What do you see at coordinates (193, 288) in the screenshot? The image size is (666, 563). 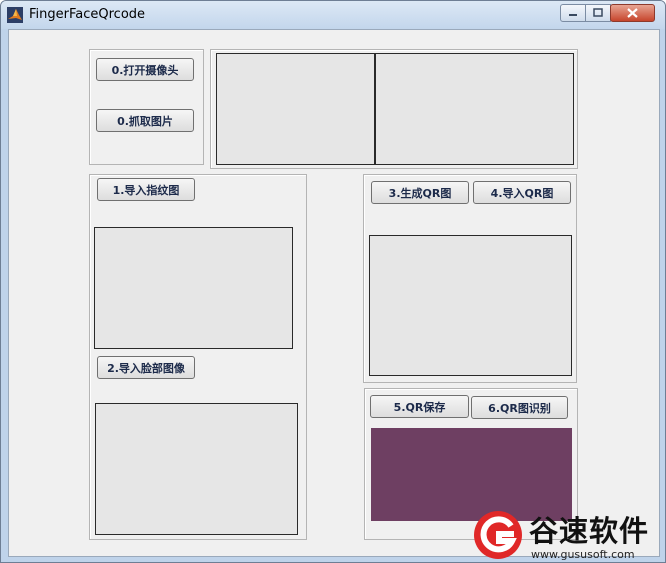 I see `fingerprint-image-axes` at bounding box center [193, 288].